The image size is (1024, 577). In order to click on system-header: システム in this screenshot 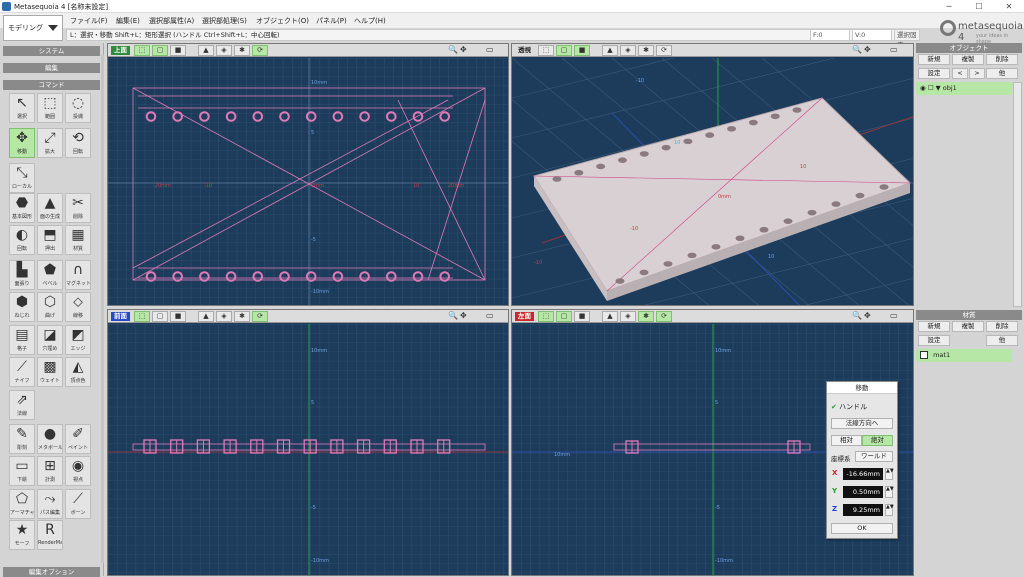, I will do `click(51, 51)`.